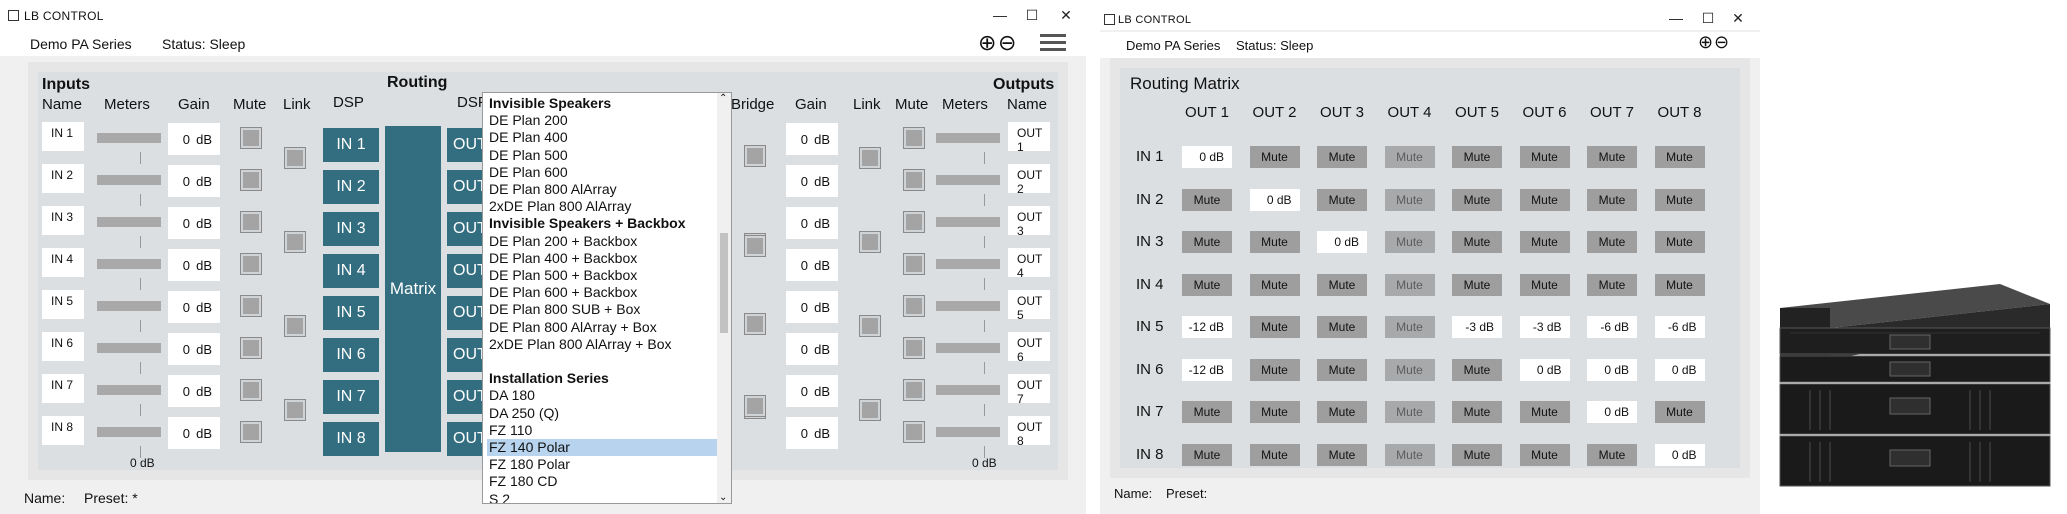 This screenshot has height=514, width=2067. Describe the element at coordinates (602, 430) in the screenshot. I see `dropdown-option: FZ 110` at that location.